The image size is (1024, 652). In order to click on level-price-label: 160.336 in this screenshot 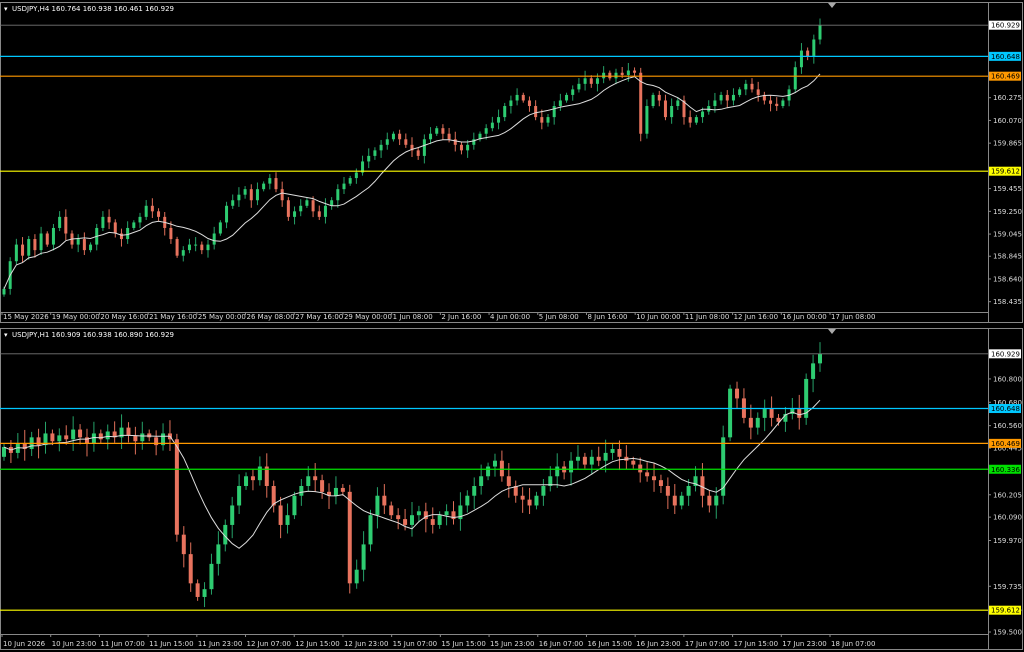, I will do `click(1005, 470)`.